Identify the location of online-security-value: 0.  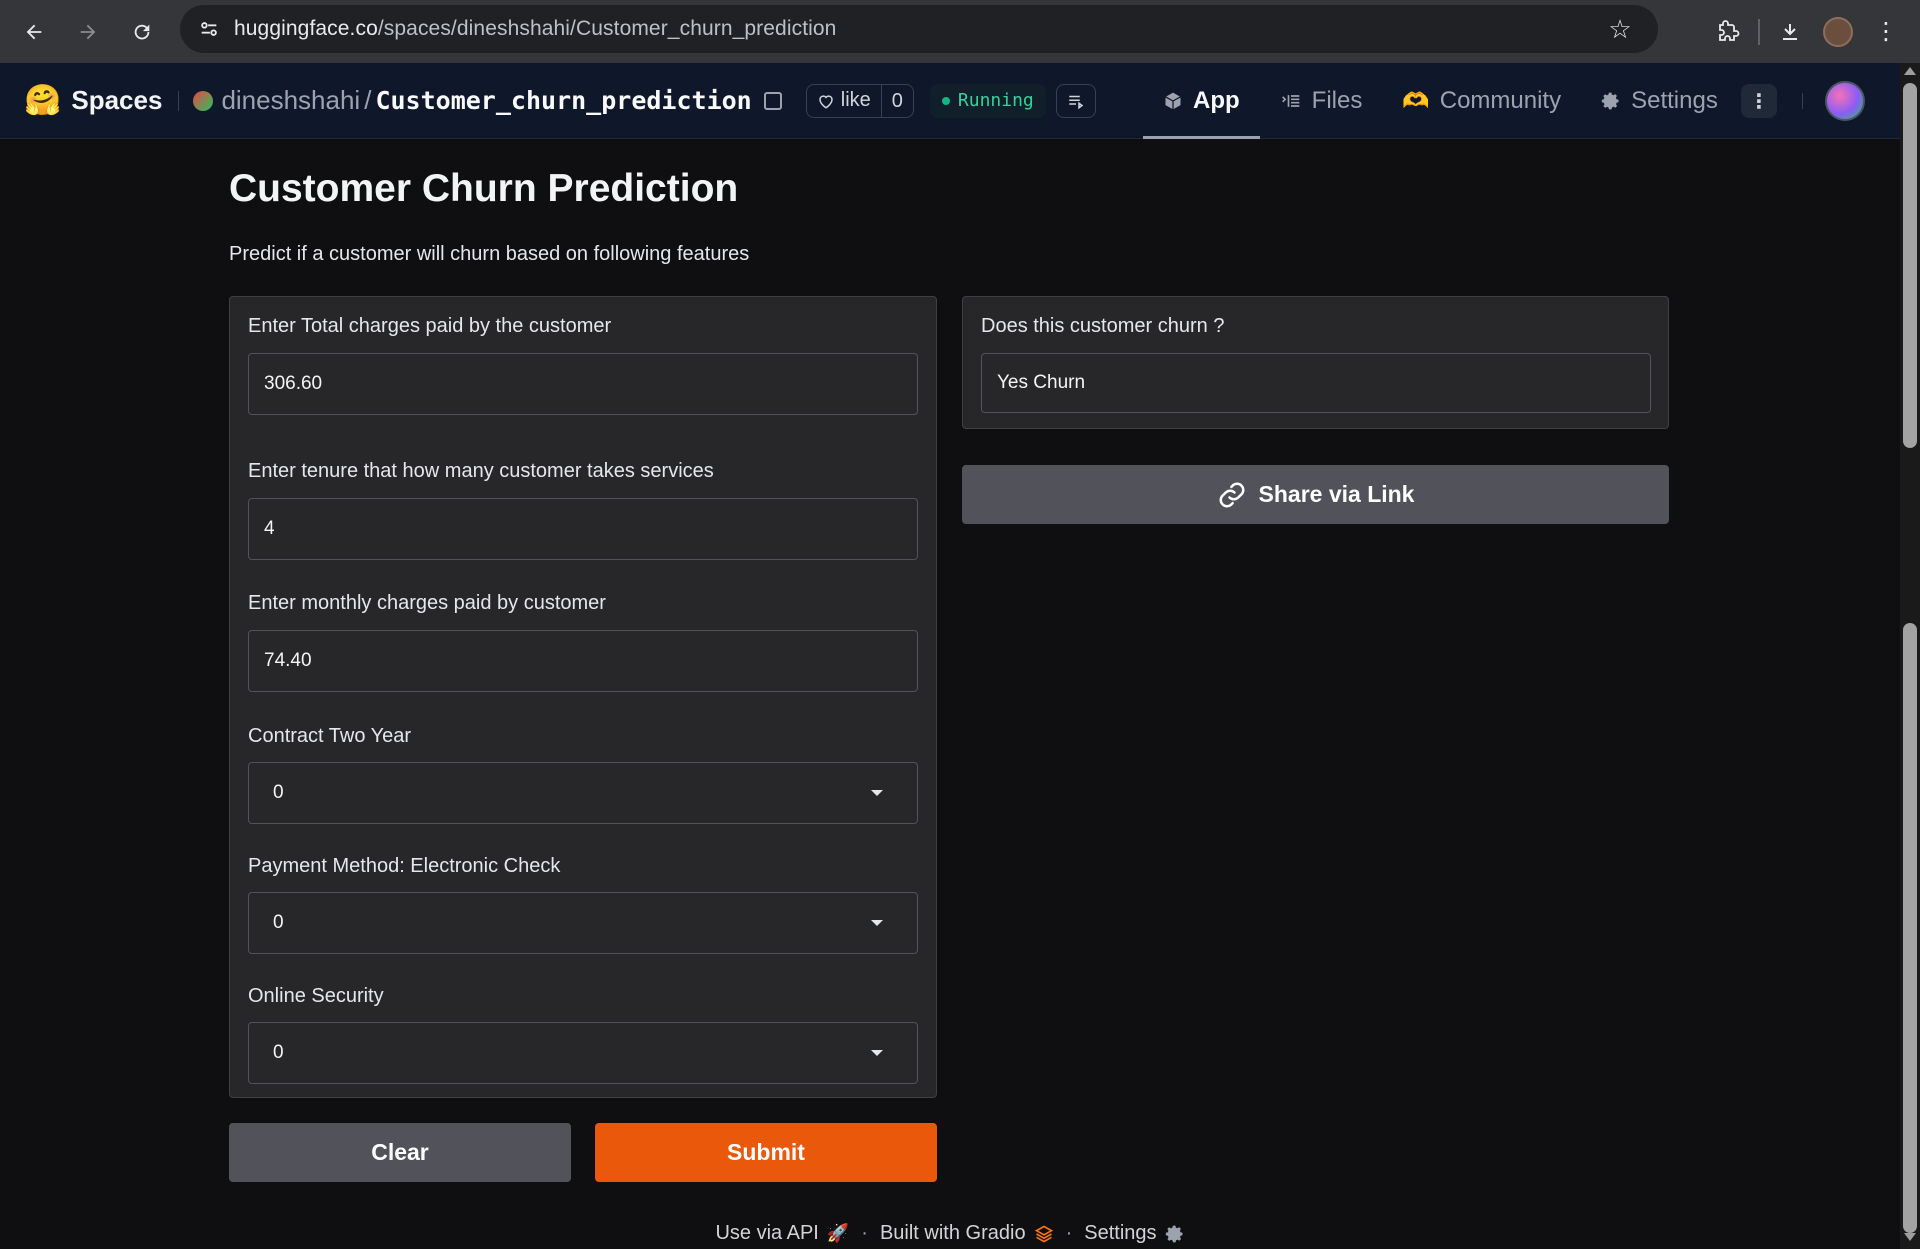
(278, 1052).